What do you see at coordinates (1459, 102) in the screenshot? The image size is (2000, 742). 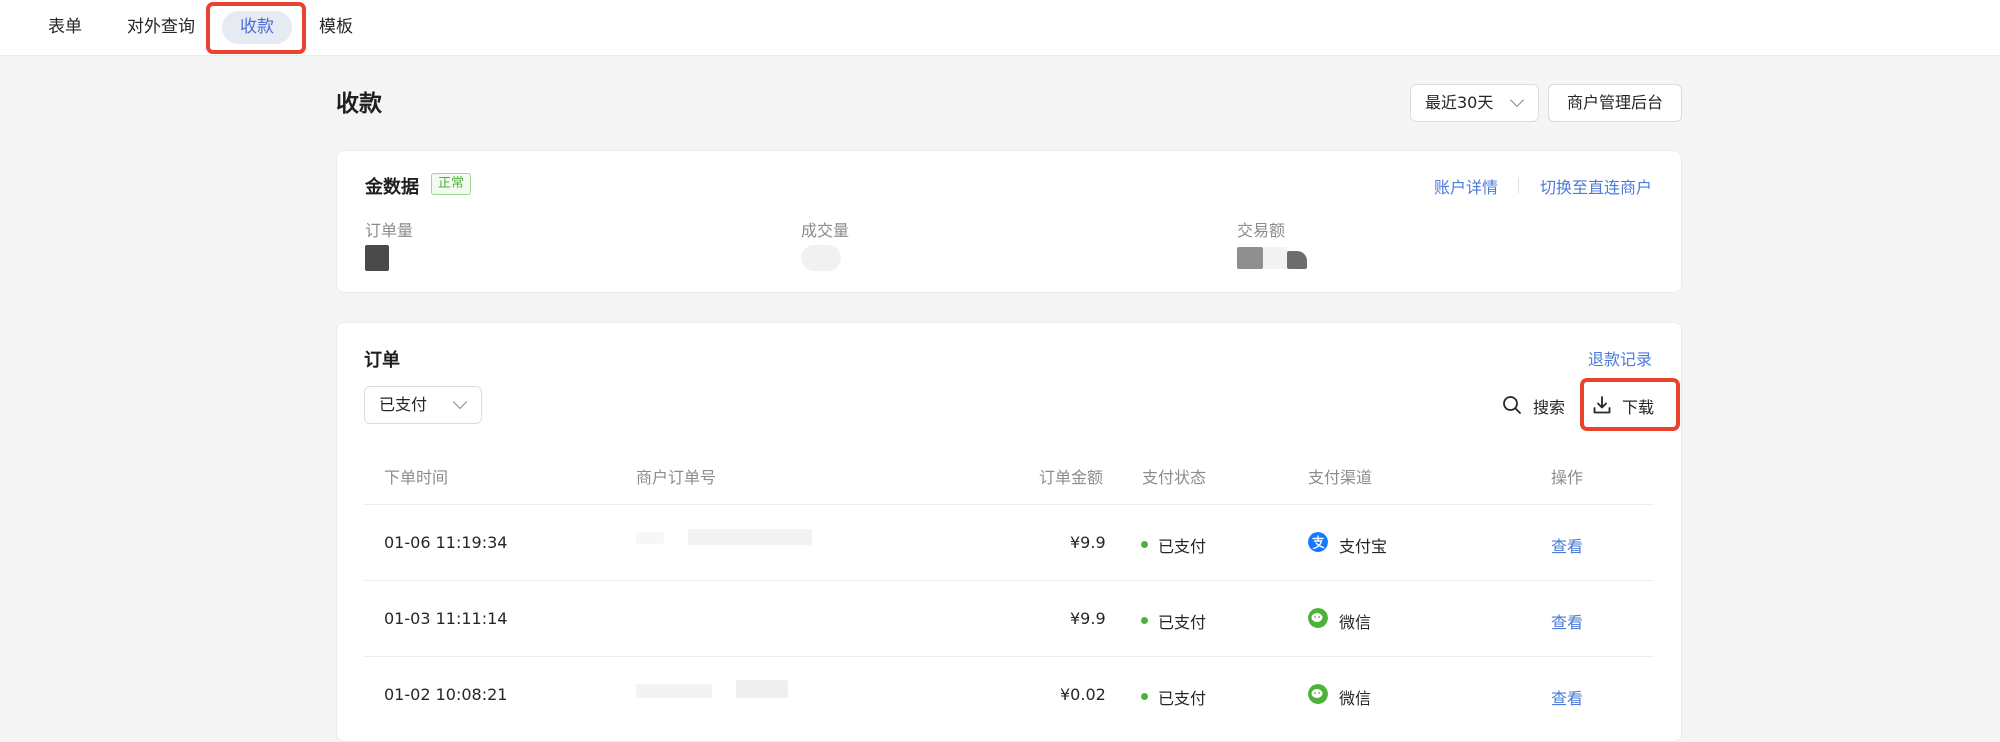 I see `date-range-value: 最近30天` at bounding box center [1459, 102].